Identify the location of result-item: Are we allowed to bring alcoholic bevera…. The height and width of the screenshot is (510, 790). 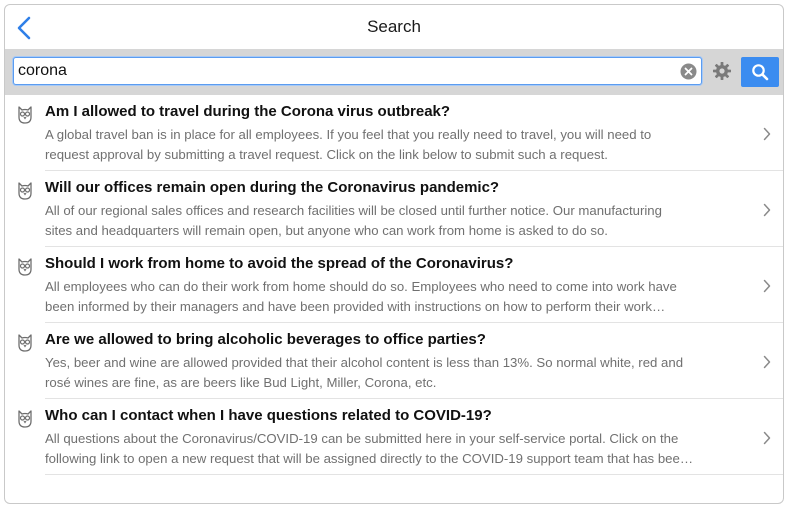
(394, 361).